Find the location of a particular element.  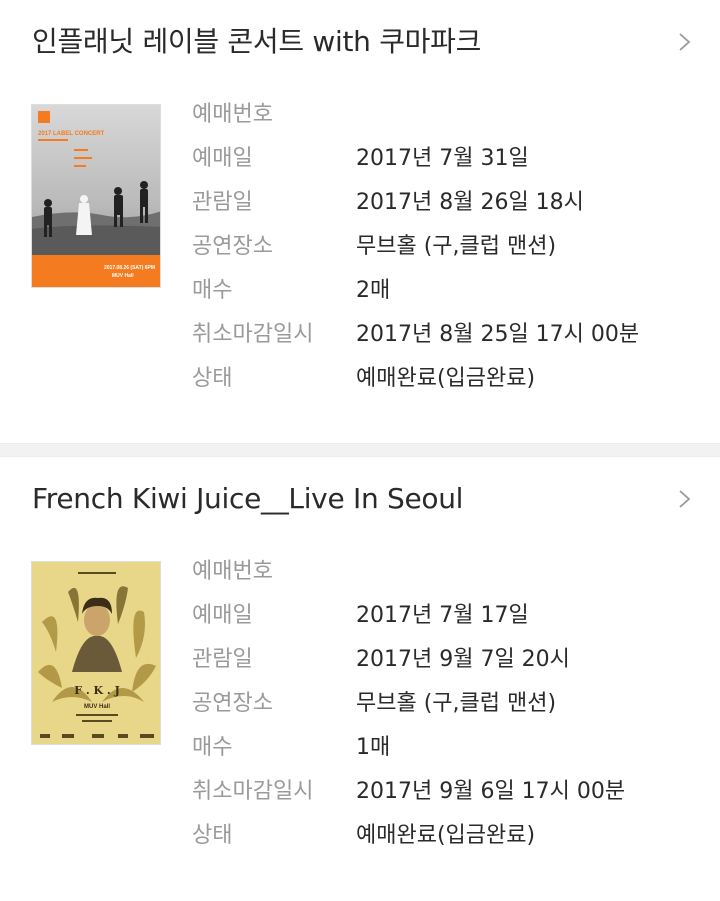

row-cancel-deadline: 취소마감일시 2017년 8월 25일 17시 00분 is located at coordinates (360, 335).